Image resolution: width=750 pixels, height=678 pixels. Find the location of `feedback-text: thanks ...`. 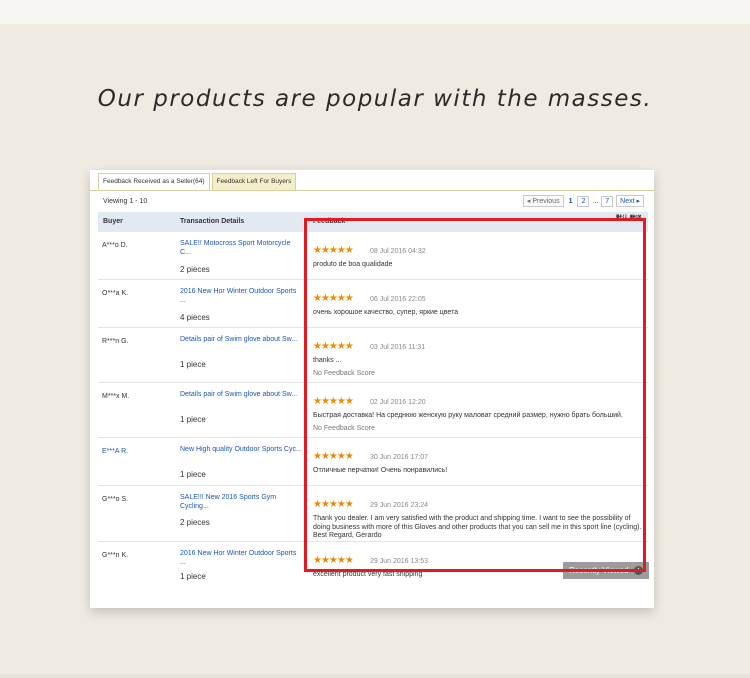

feedback-text: thanks ... is located at coordinates (327, 360).